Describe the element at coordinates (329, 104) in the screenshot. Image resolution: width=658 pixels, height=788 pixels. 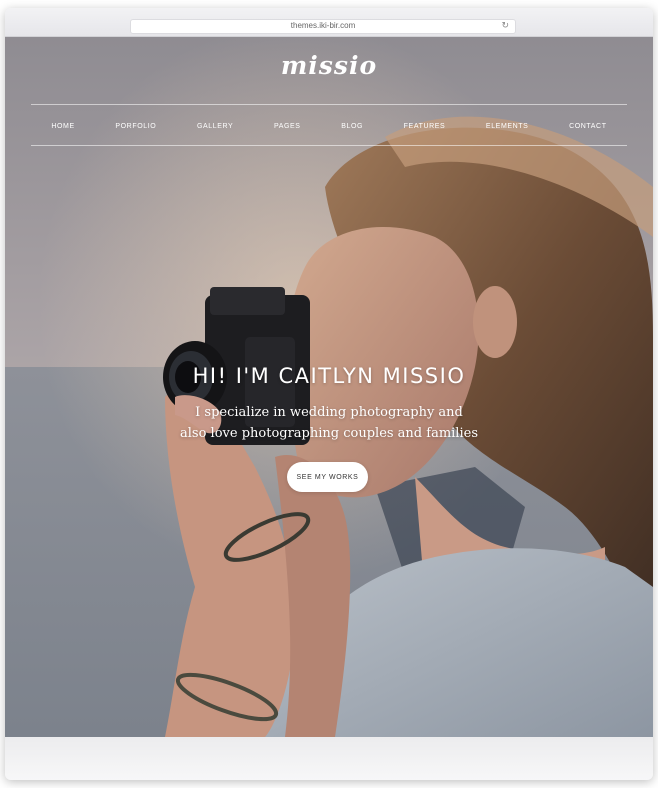
I see `nav-divider-top` at that location.